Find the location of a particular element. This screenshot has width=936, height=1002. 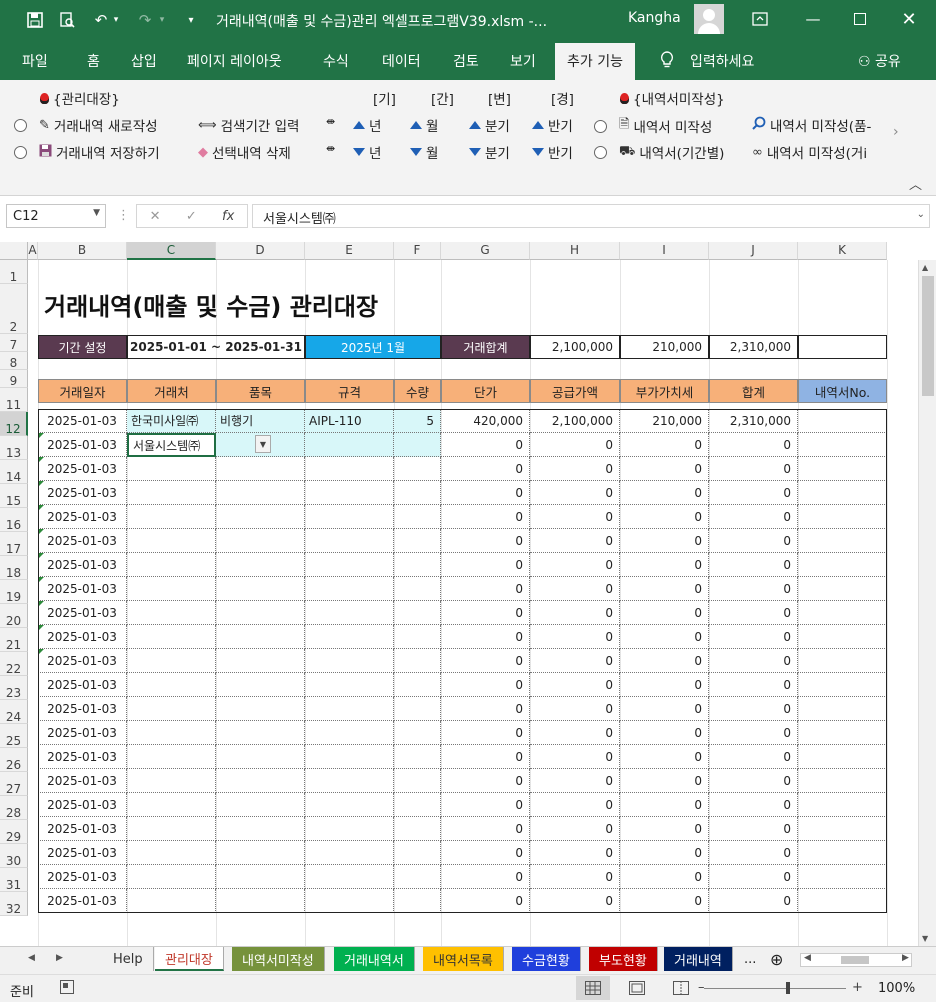

hscroll-left-icon: ◀ is located at coordinates (807, 958).